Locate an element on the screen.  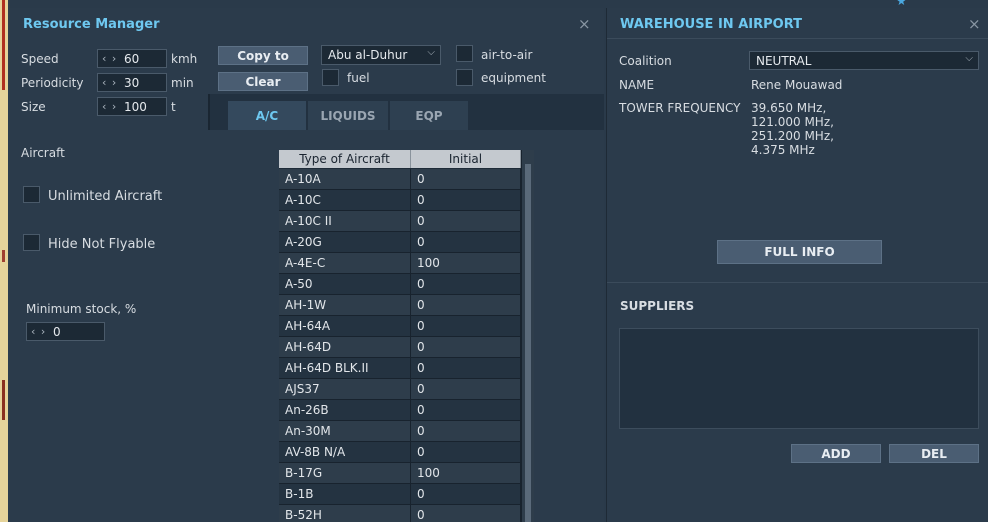
airfield-select: Abu al-Duhur ⌵ is located at coordinates (381, 55).